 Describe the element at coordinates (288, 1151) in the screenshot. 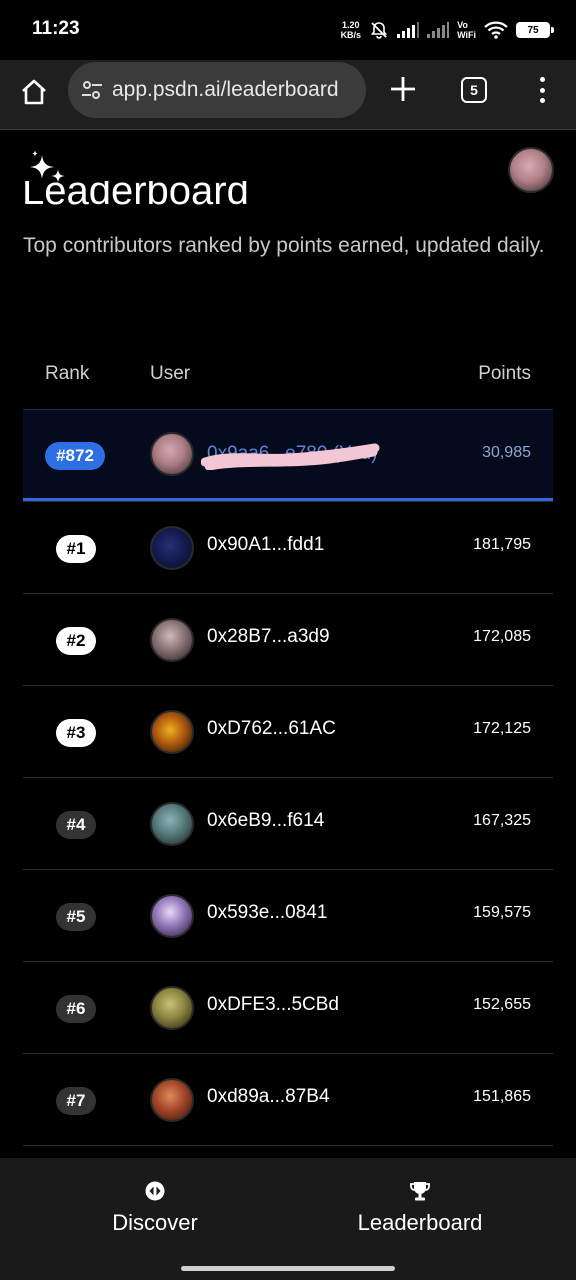

I see `table-row-partial` at that location.